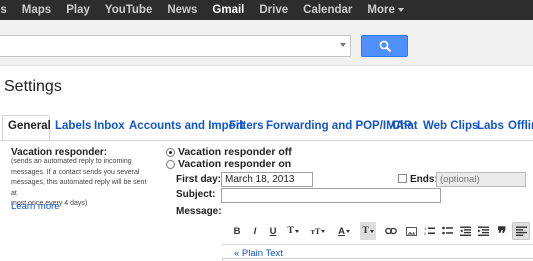 The height and width of the screenshot is (261, 533). I want to click on ends-label: Ends:, so click(424, 179).